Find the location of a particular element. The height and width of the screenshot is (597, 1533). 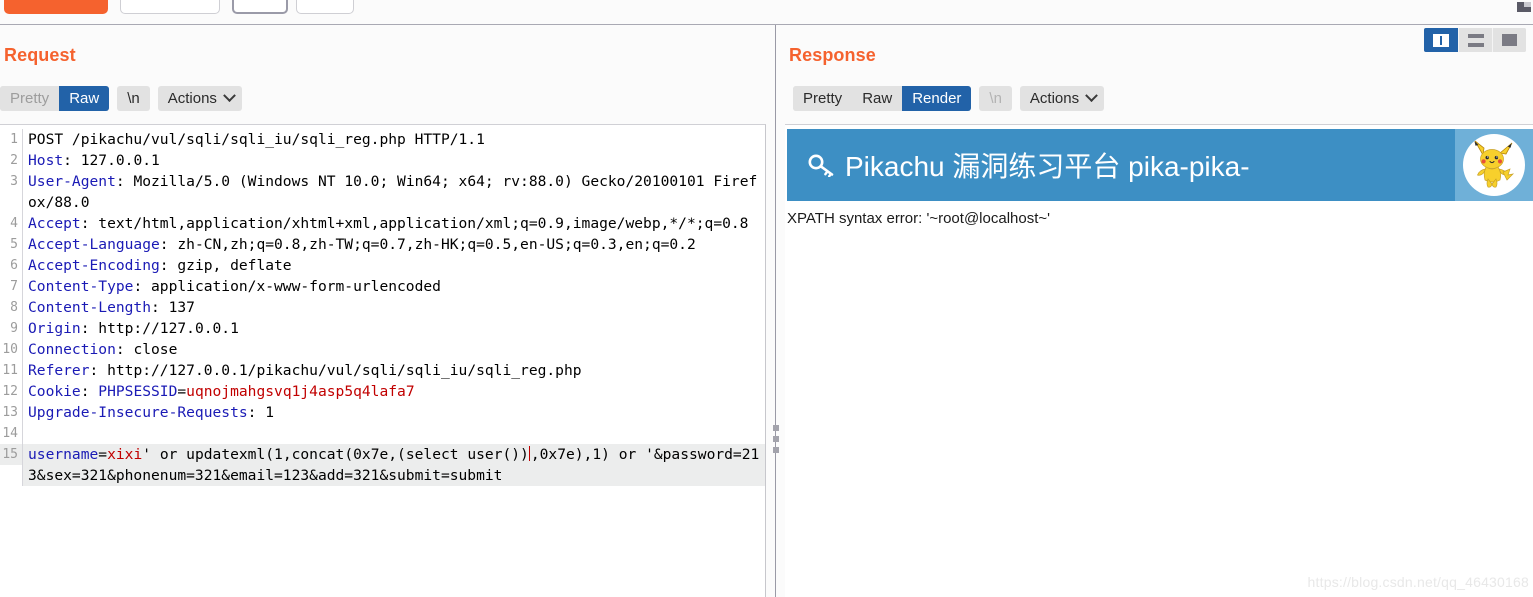

response-newline-toggle: \n is located at coordinates (995, 98).